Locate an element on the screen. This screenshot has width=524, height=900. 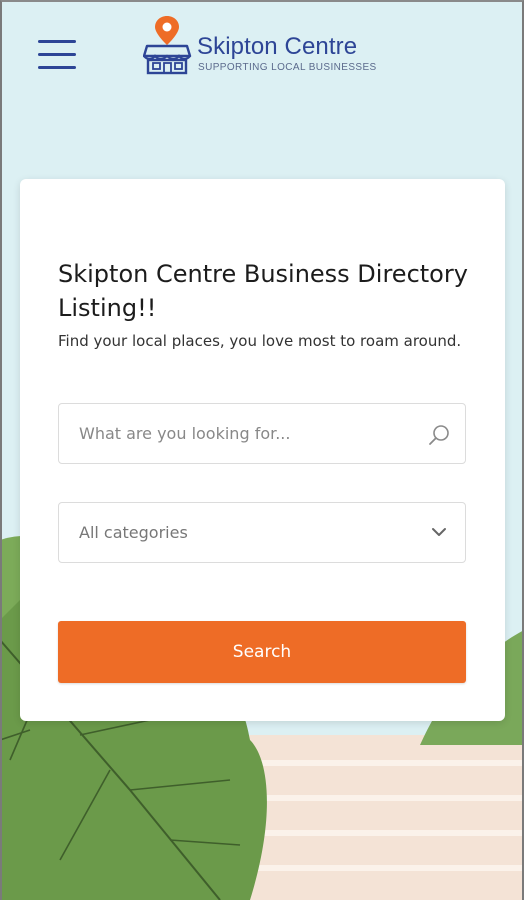
category-select-value: All categories is located at coordinates (133, 532).